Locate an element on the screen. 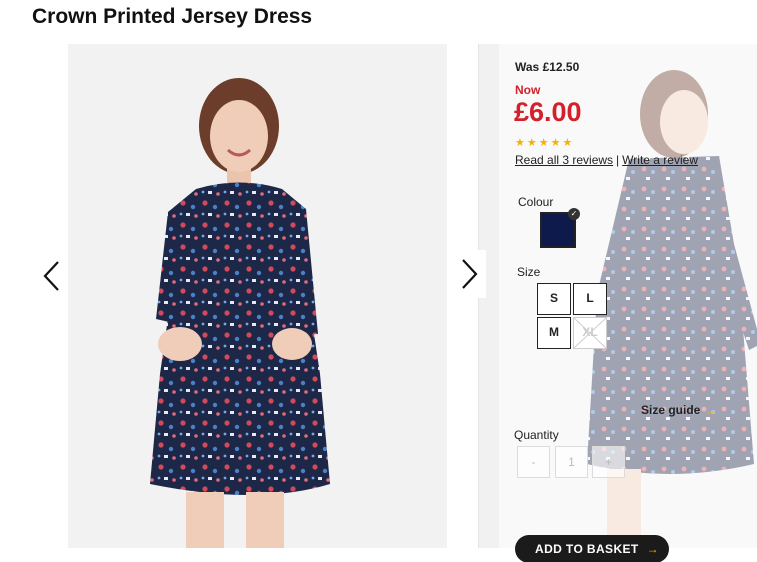  quantity-decrease-button: - is located at coordinates (533, 462).